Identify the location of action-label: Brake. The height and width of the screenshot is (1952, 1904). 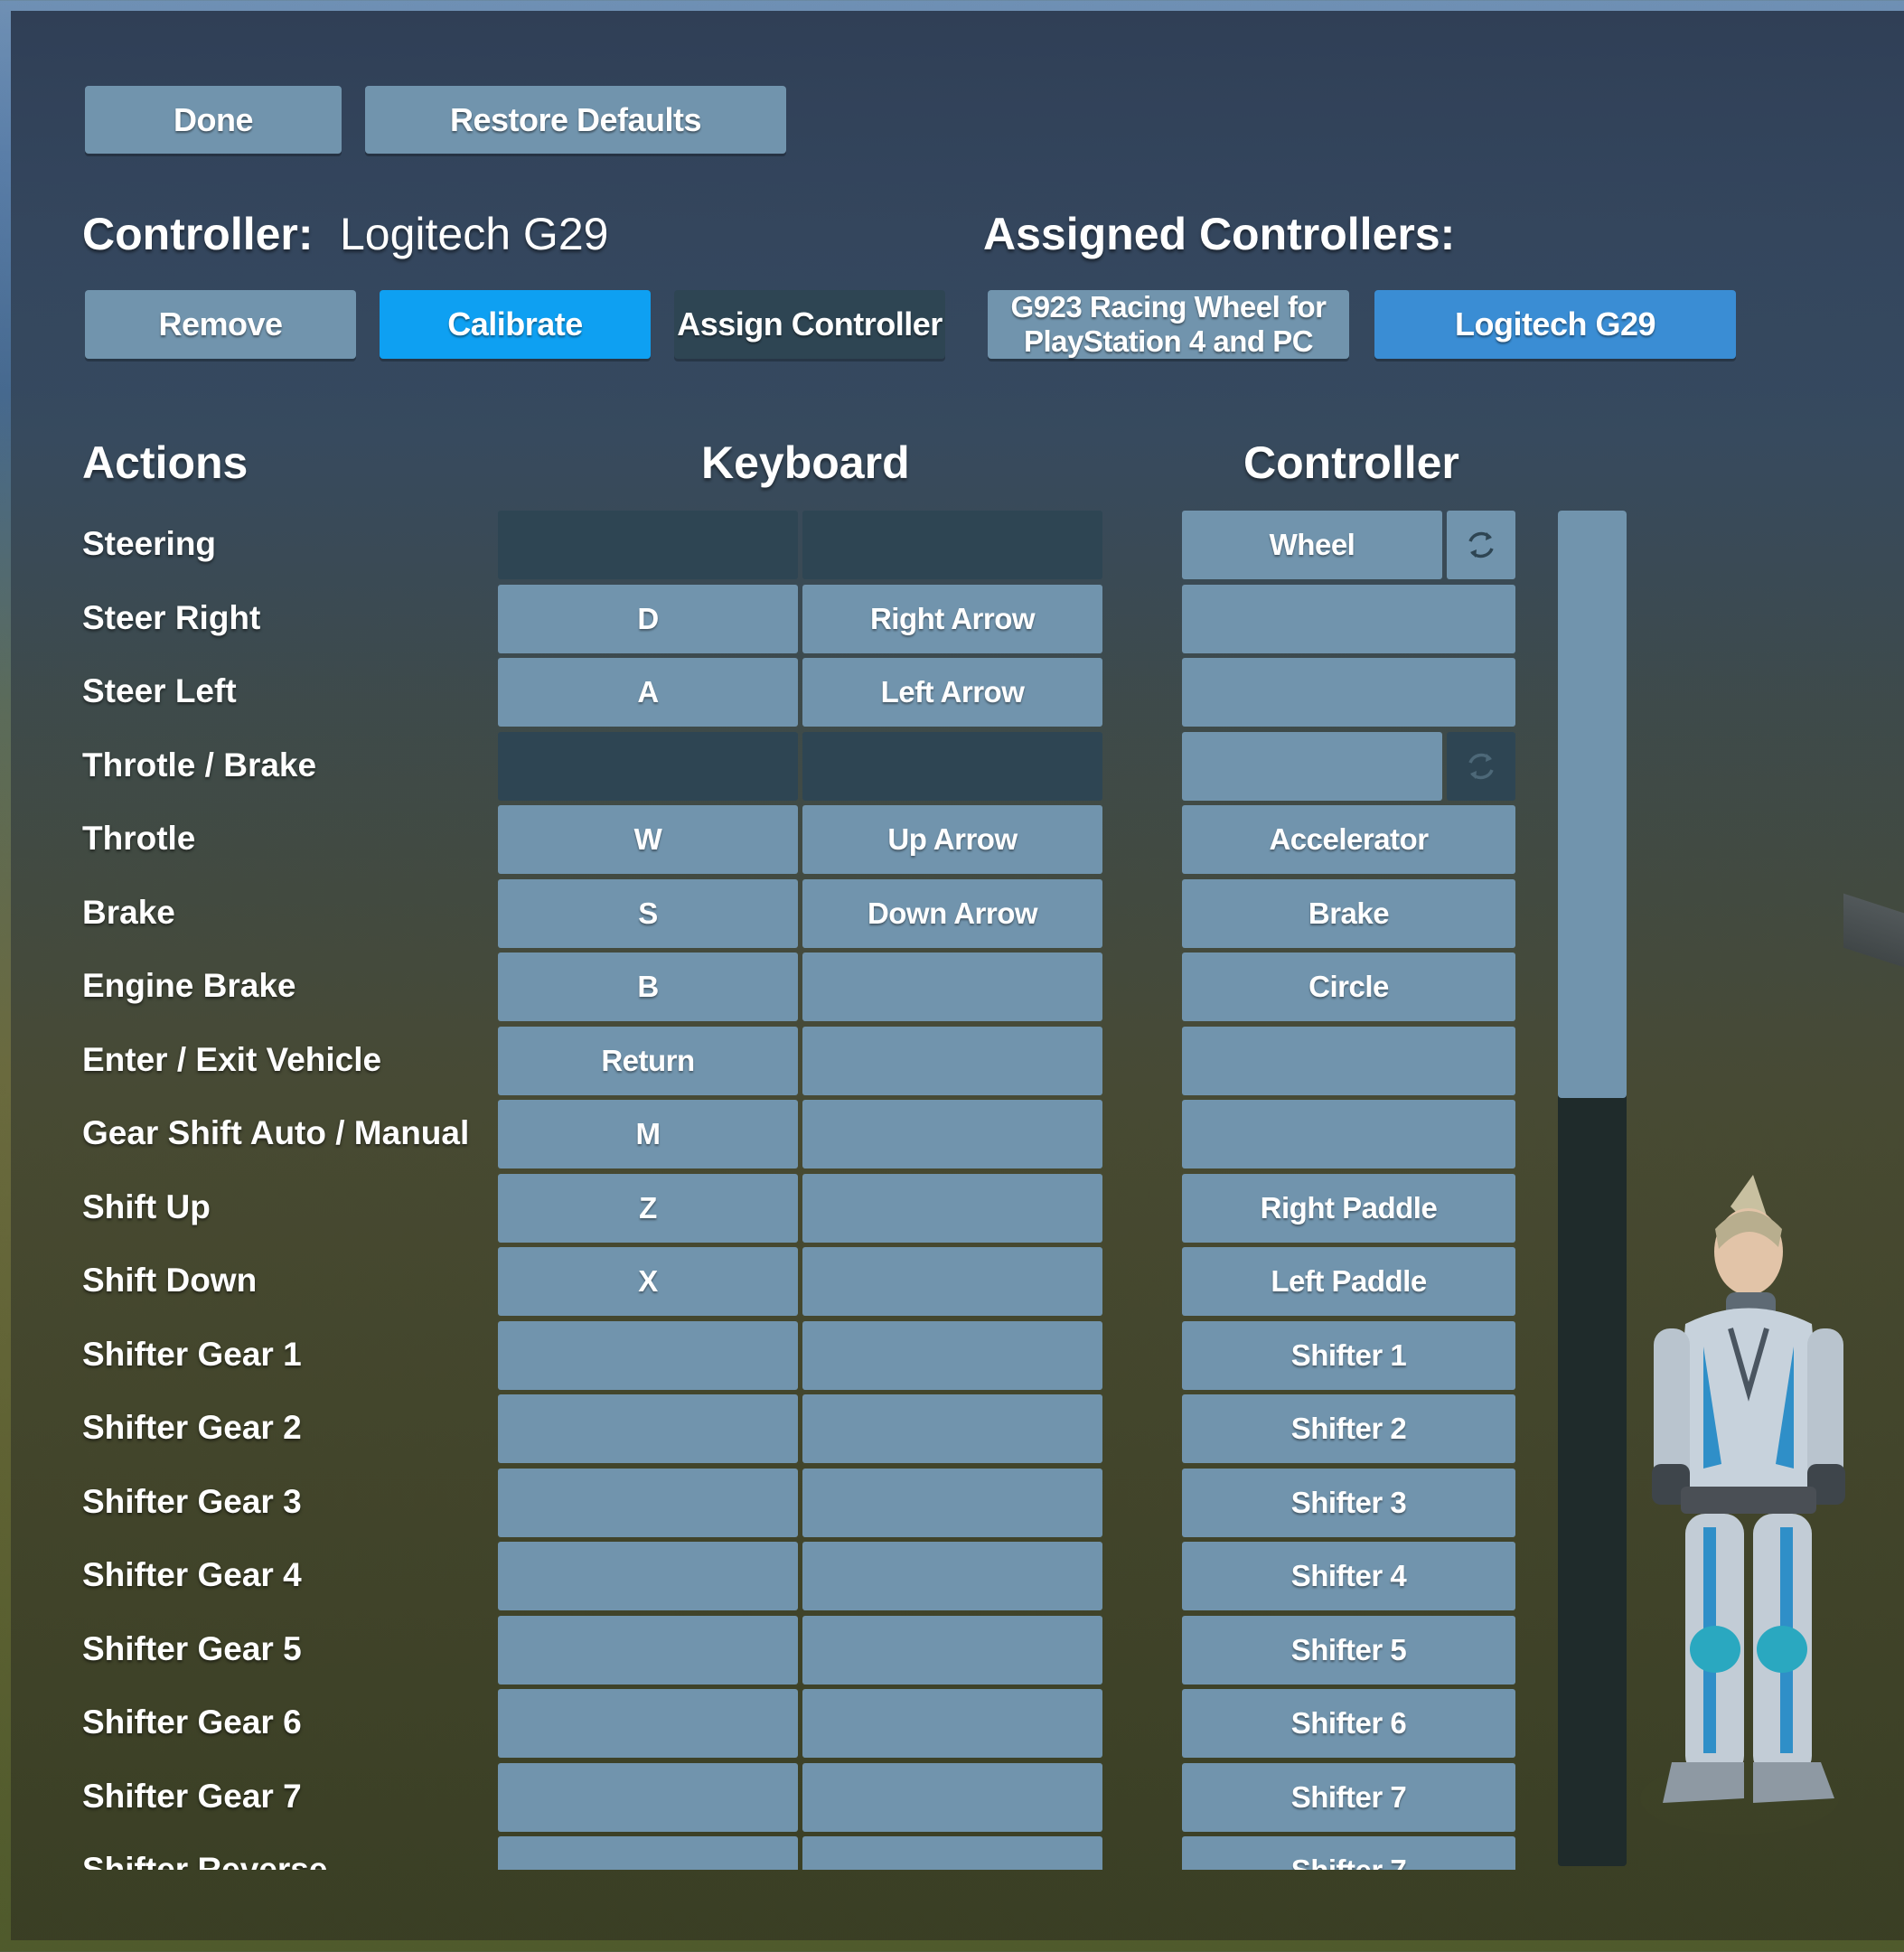
(129, 912).